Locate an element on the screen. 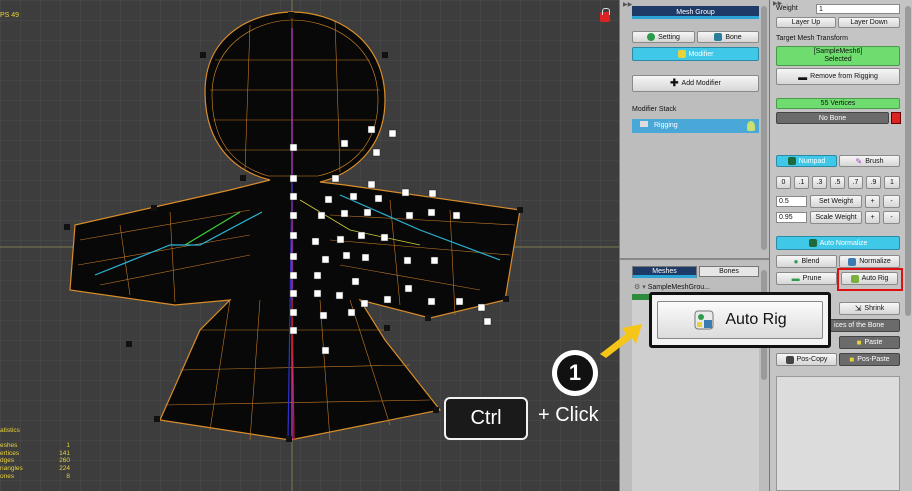 The image size is (912, 491). scale-weight-button: Scale Weight is located at coordinates (836, 217).